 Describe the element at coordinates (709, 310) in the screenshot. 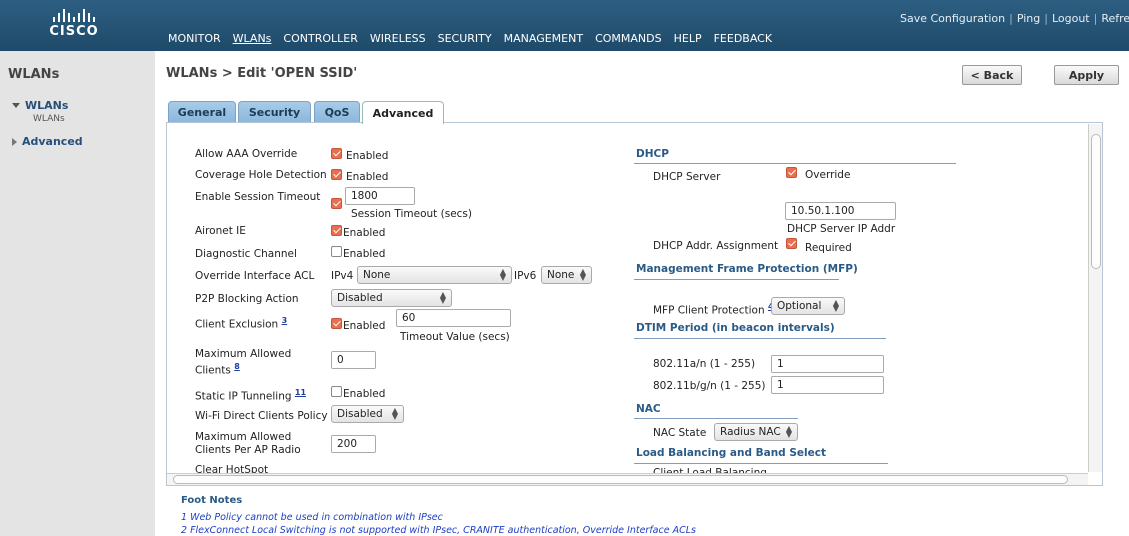

I see `mfp-client-protection-text-label: MFP Client Protection` at that location.